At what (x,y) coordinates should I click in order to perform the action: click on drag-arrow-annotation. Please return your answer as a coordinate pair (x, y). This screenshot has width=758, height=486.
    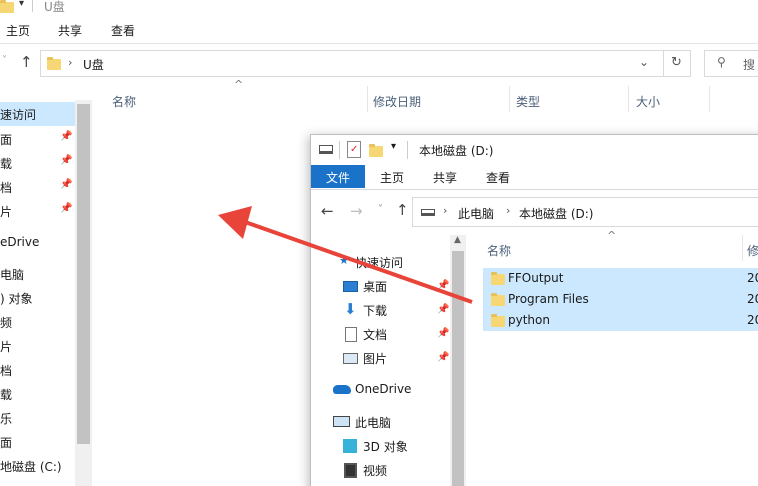
    Looking at the image, I should click on (345, 255).